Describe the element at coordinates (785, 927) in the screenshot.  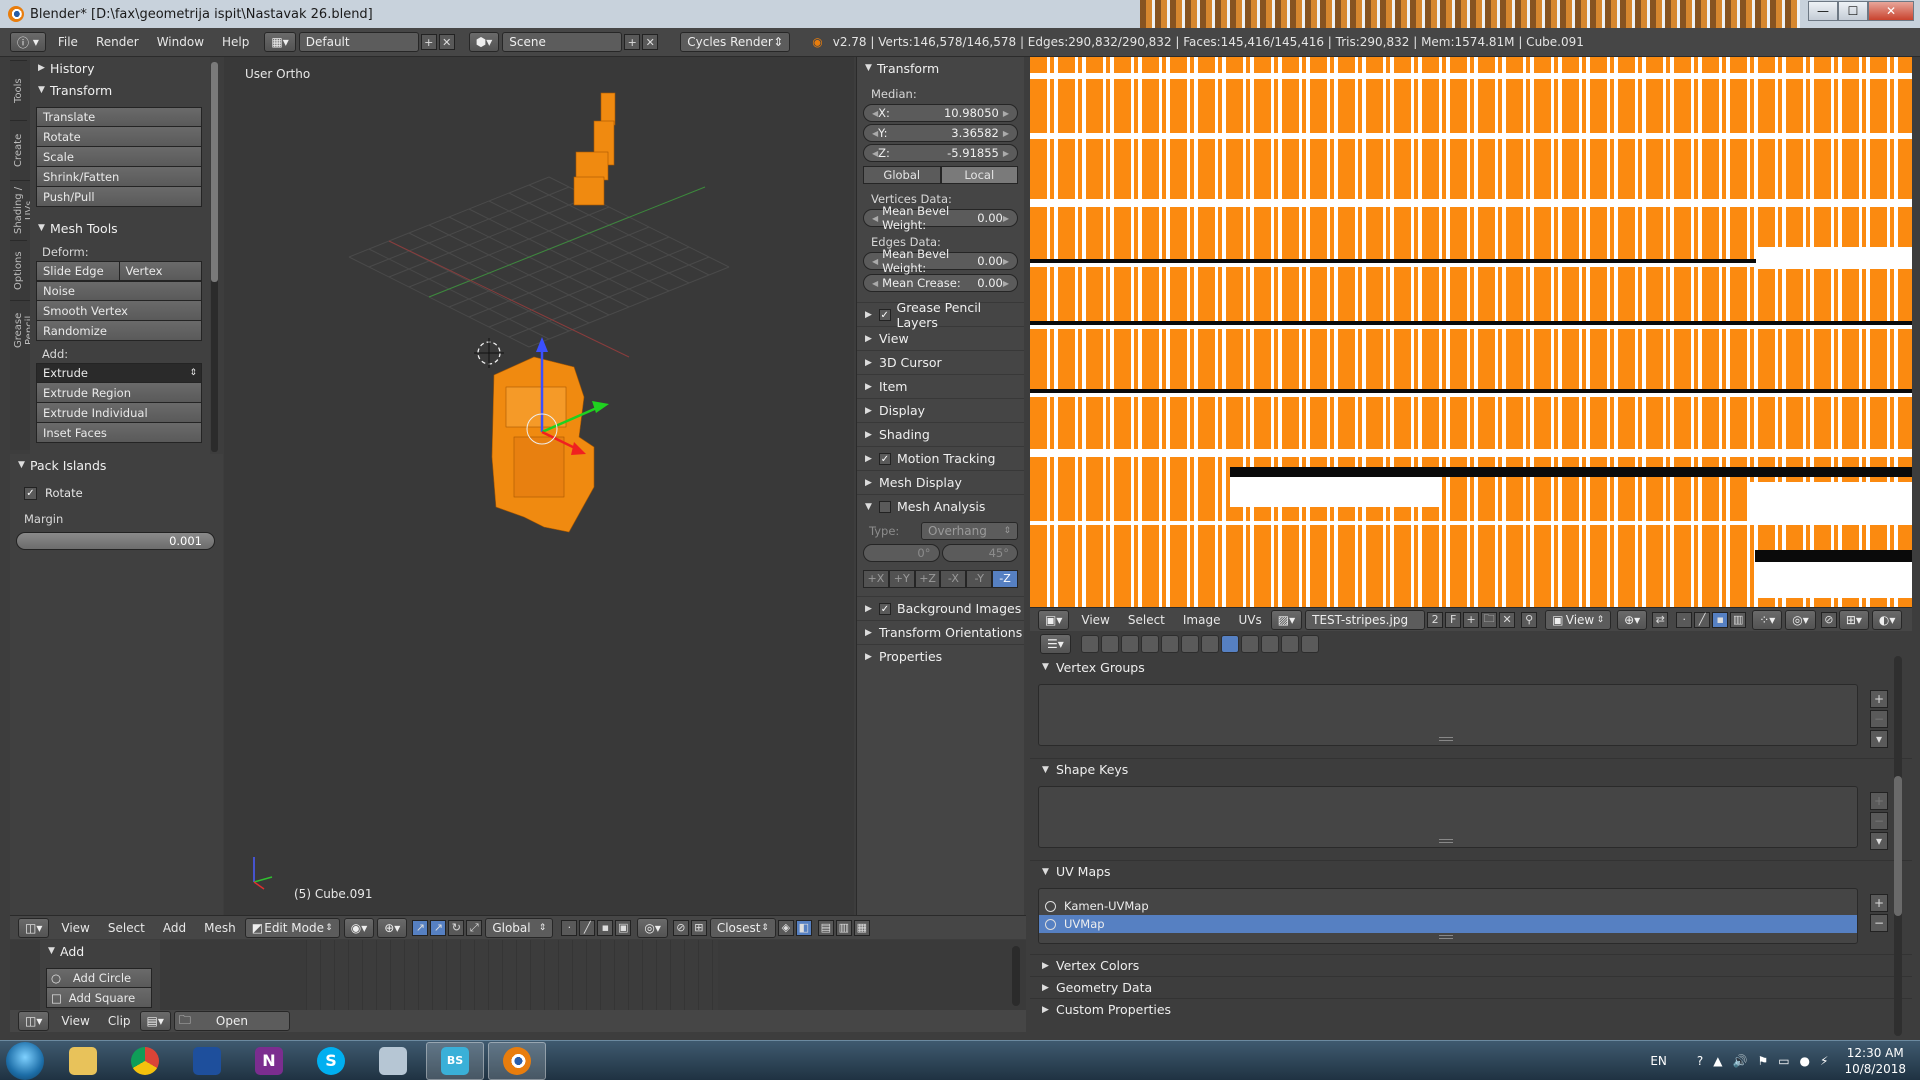
I see `snap-align-icon: ◈` at that location.